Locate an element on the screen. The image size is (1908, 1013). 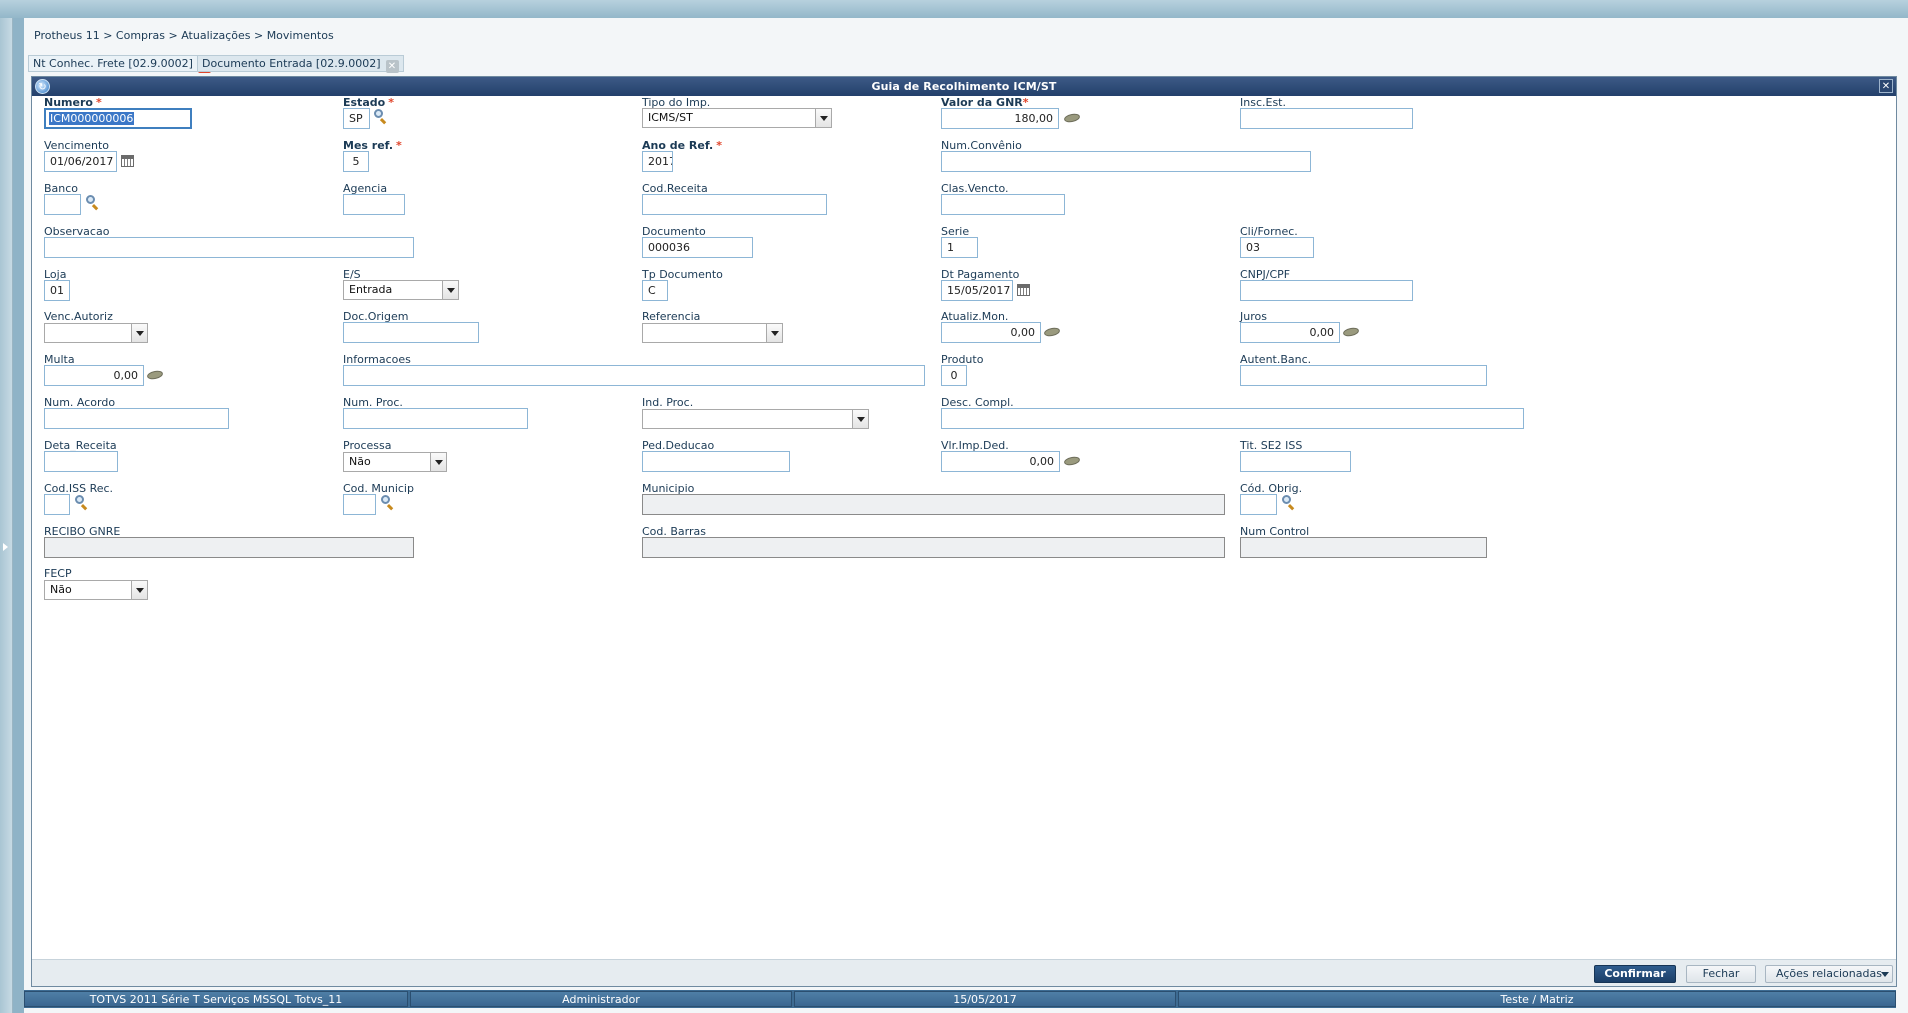
left-collapse-rail is located at coordinates (6, 515).